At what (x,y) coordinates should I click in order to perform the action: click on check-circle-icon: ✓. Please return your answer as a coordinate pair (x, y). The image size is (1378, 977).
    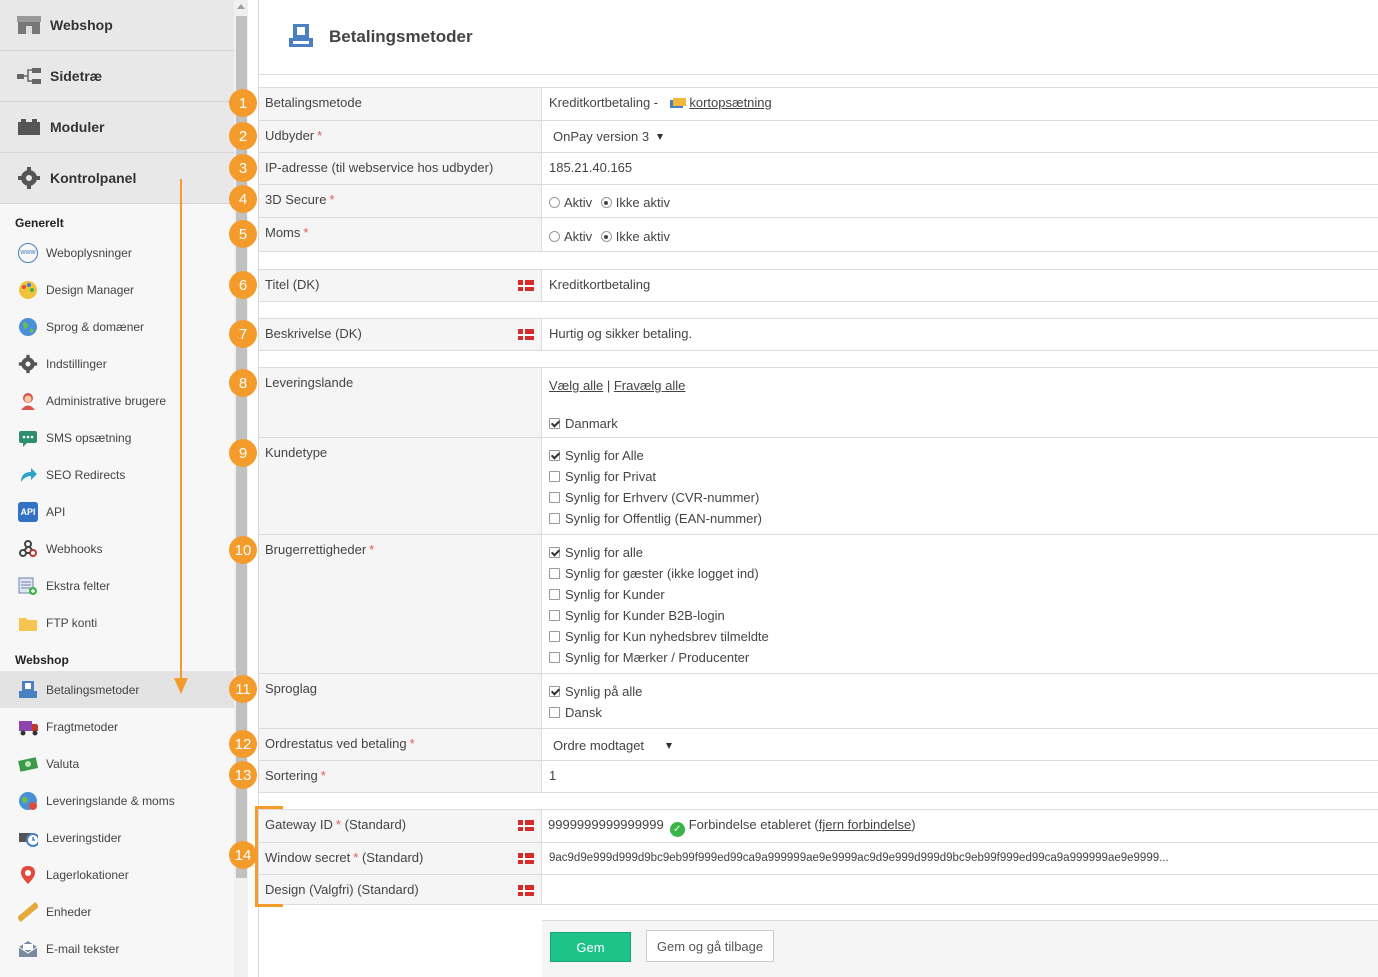
    Looking at the image, I should click on (677, 829).